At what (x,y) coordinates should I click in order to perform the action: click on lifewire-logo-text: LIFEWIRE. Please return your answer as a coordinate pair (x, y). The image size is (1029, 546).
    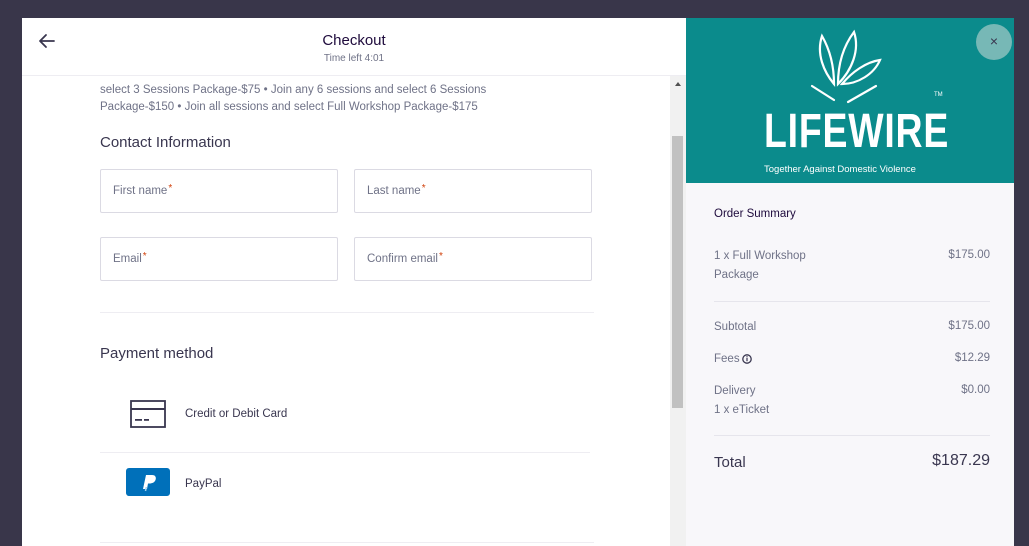
    Looking at the image, I should click on (857, 131).